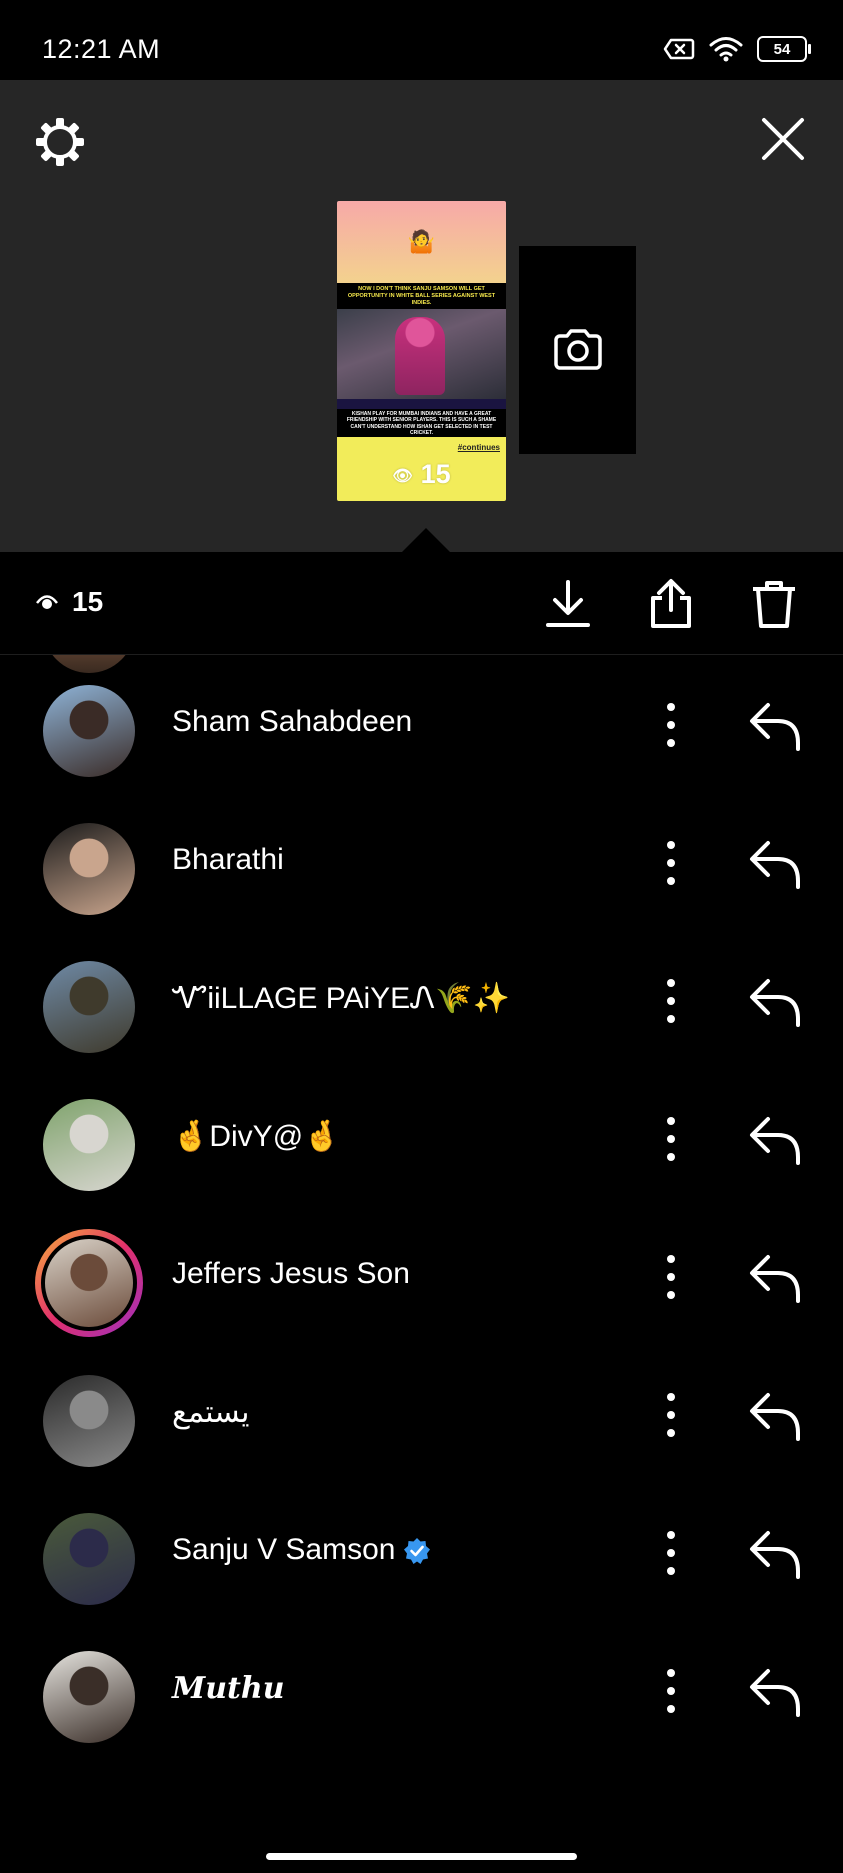 The image size is (843, 1873). I want to click on status-bar: 12:21 AM 54, so click(421, 40).